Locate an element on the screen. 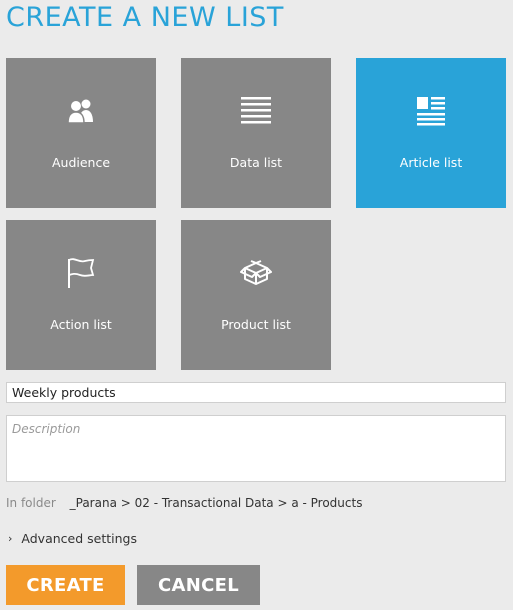 This screenshot has height=610, width=513. advanced-settings-toggle: › Advanced settings is located at coordinates (72, 538).